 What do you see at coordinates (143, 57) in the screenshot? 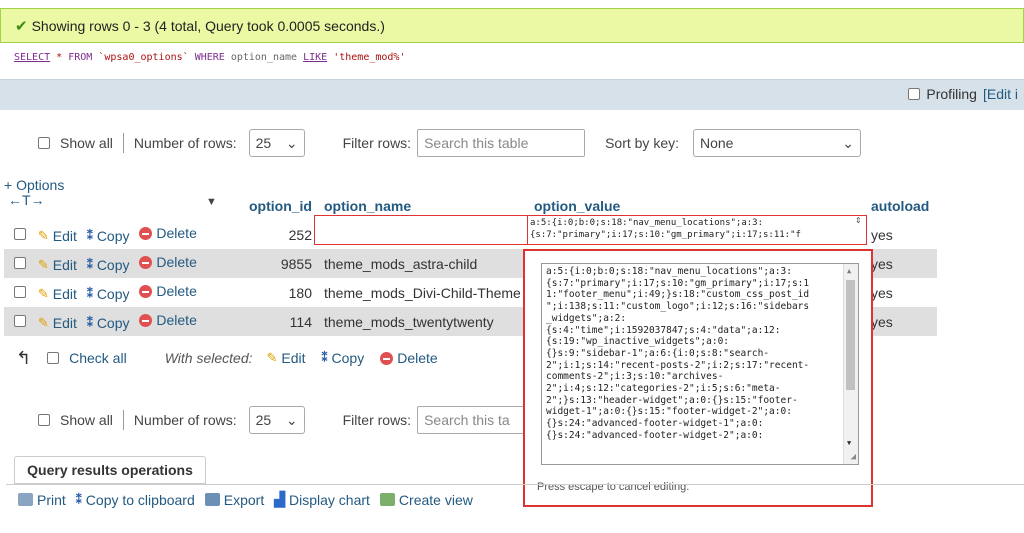
I see `sql-table: `wpsa0_options`` at bounding box center [143, 57].